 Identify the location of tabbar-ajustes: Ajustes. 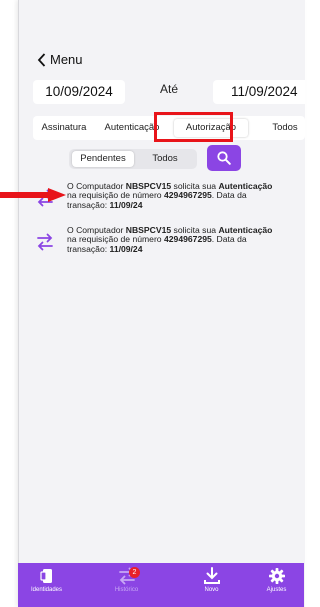
(276, 580).